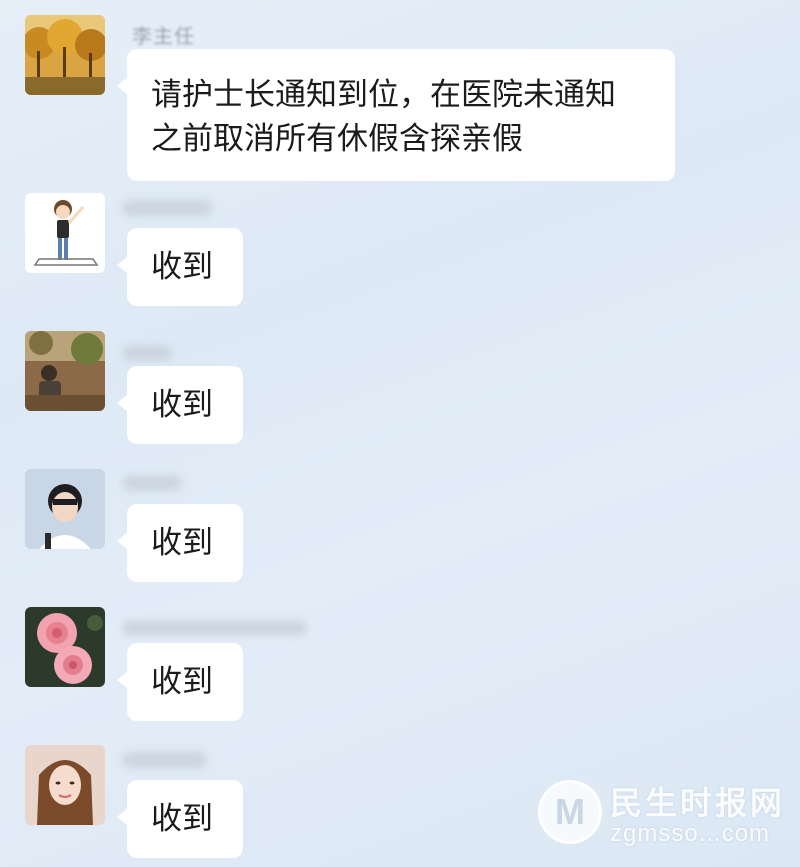  Describe the element at coordinates (65, 233) in the screenshot. I see `cartoon-figure-avatar-icon` at that location.